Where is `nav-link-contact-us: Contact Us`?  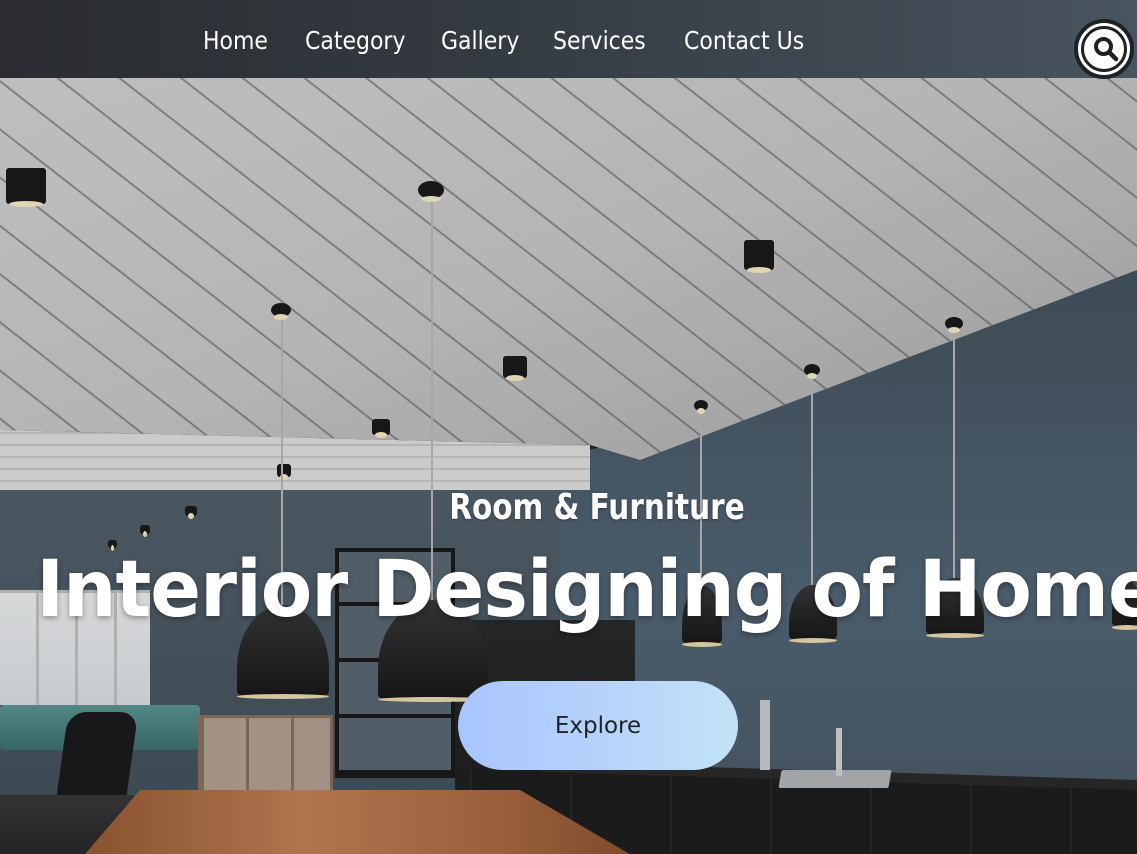 nav-link-contact-us: Contact Us is located at coordinates (744, 40).